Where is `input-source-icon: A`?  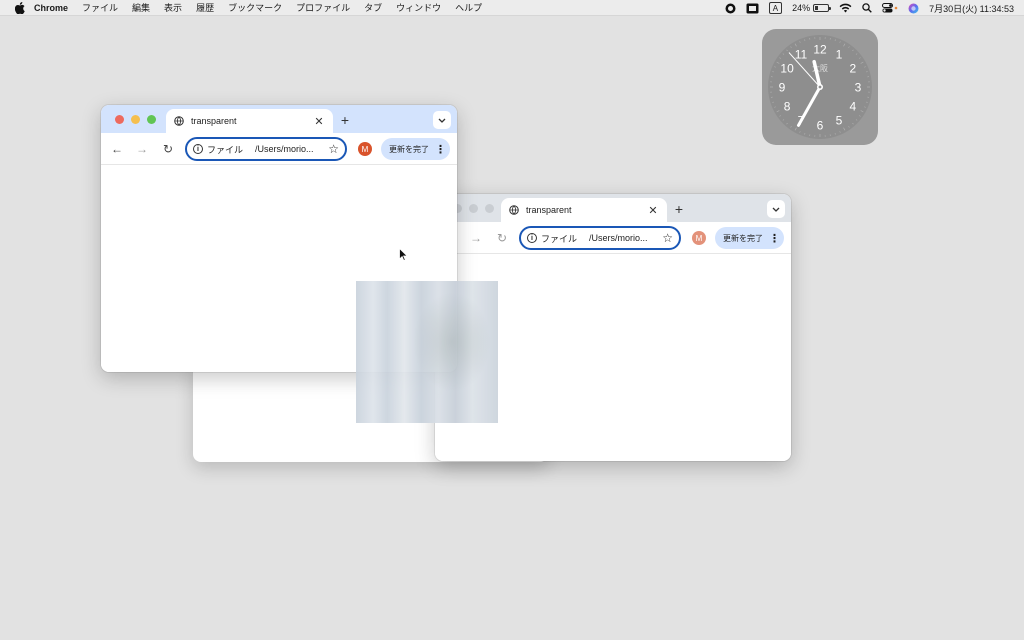
input-source-icon: A is located at coordinates (775, 8).